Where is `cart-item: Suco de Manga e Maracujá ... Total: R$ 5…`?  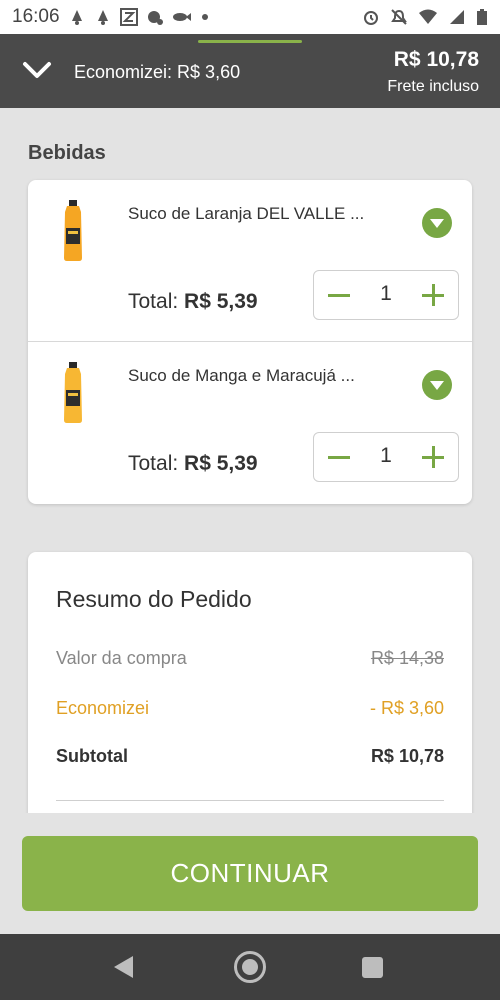 cart-item: Suco de Manga e Maracujá ... Total: R$ 5… is located at coordinates (250, 423).